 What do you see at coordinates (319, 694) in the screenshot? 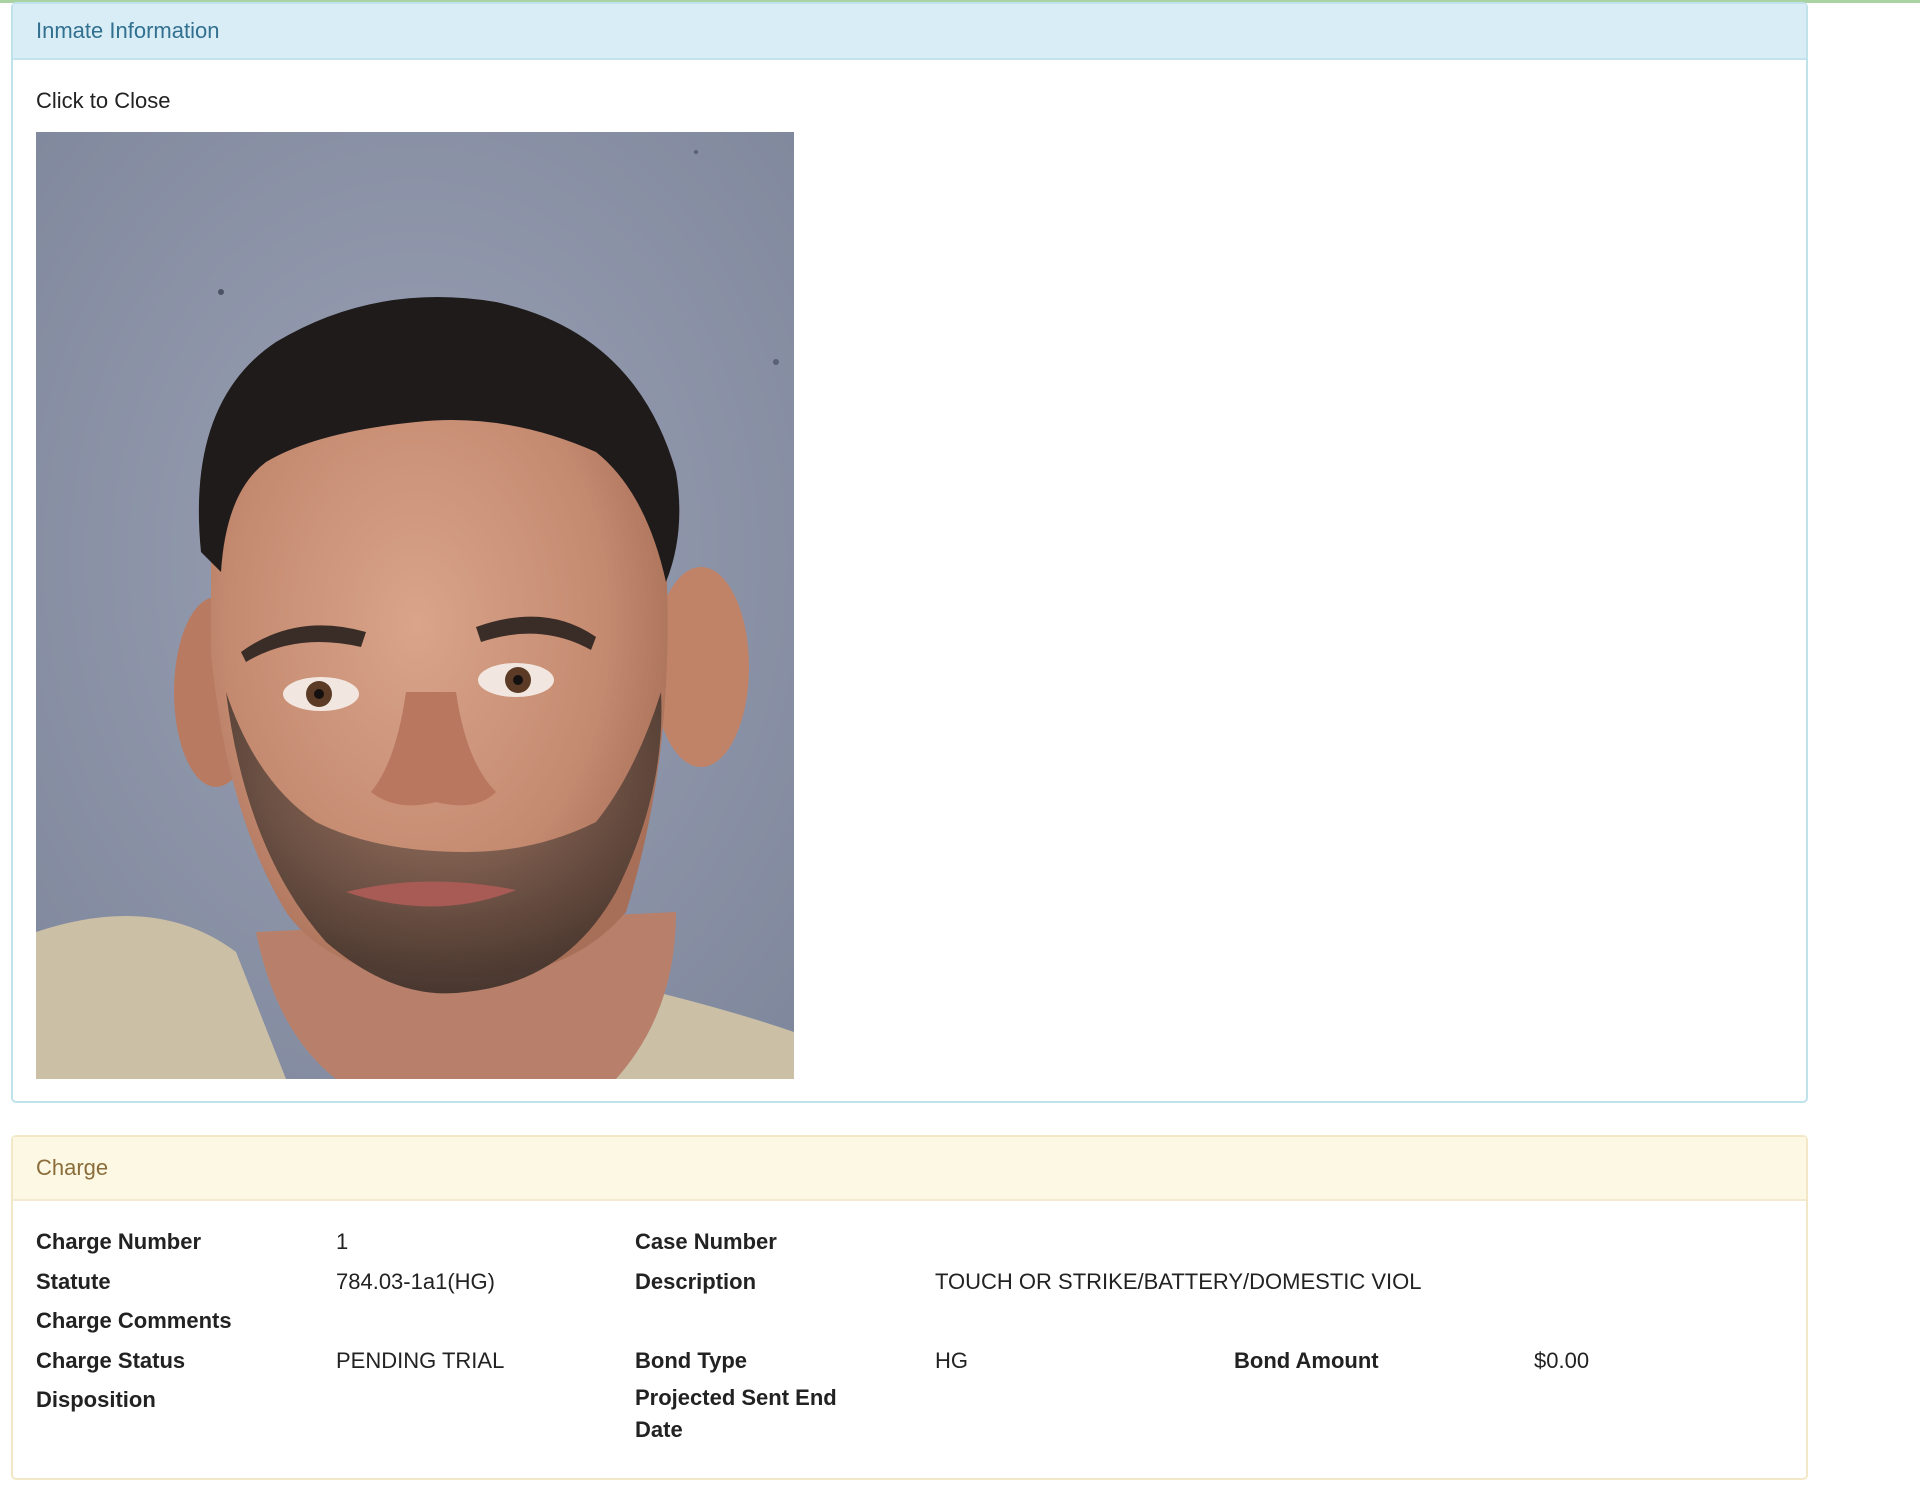
I see `left-pupil` at bounding box center [319, 694].